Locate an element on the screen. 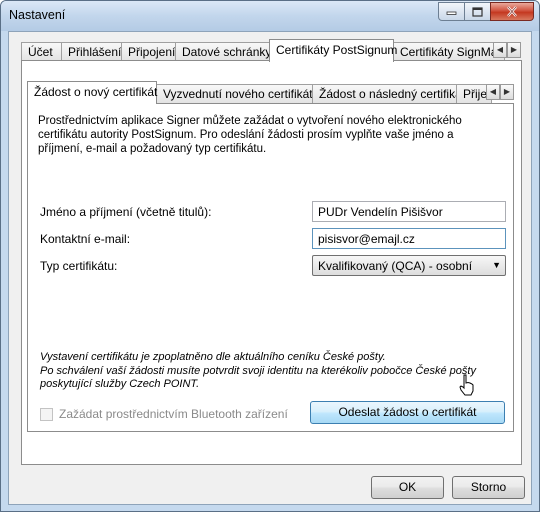 The height and width of the screenshot is (512, 540). tab-label: Přihlášení is located at coordinates (95, 52).